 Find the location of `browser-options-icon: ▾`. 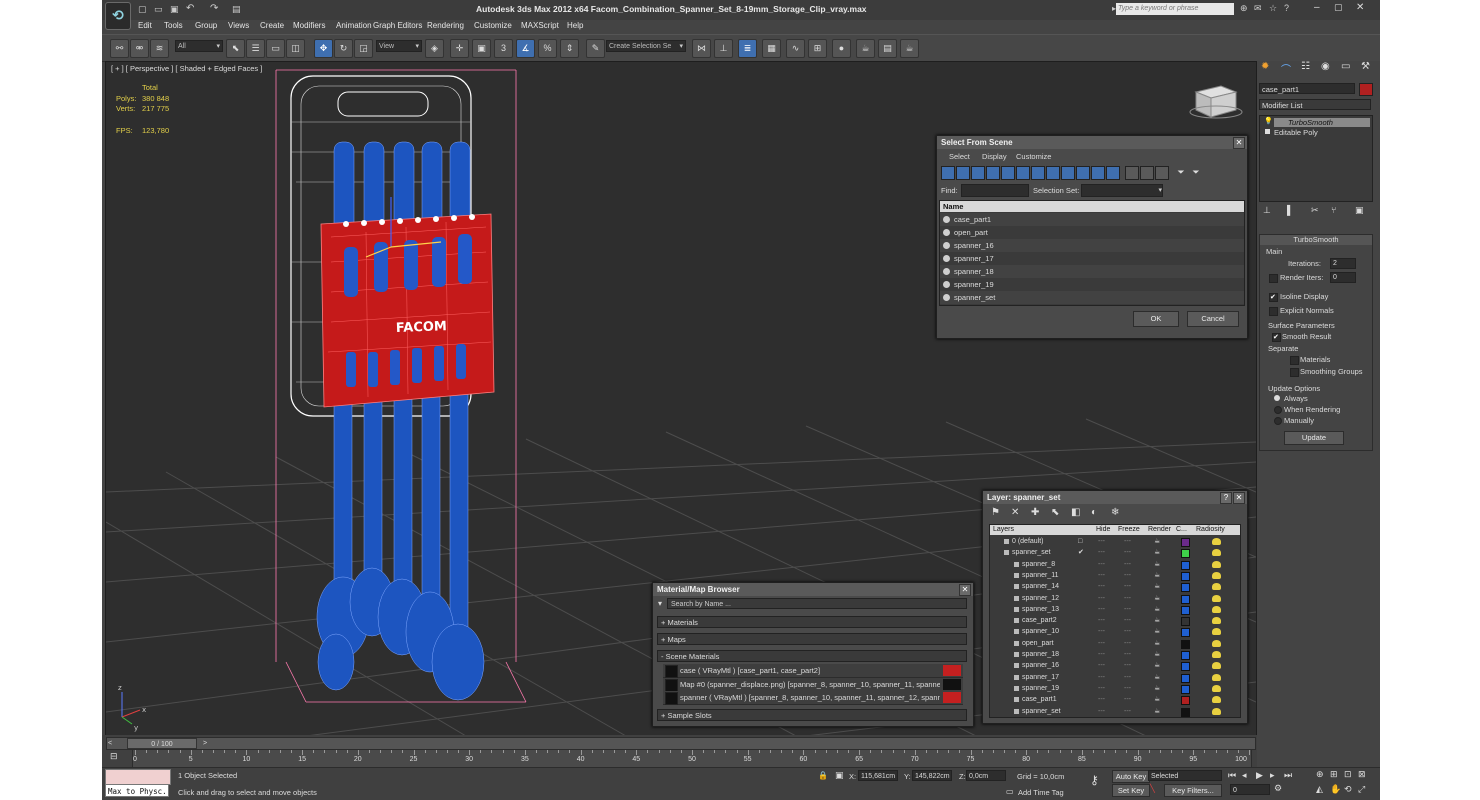

browser-options-icon: ▾ is located at coordinates (660, 603).